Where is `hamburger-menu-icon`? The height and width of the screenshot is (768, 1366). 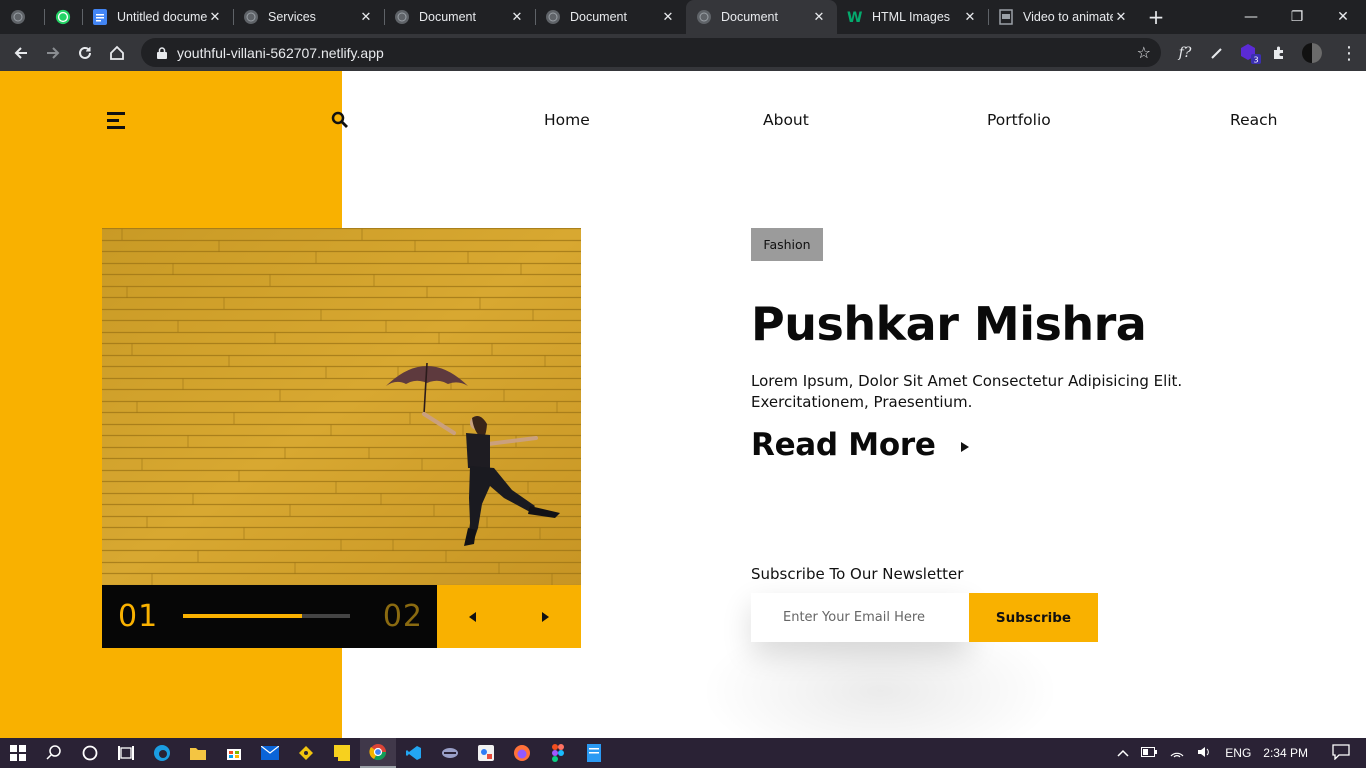
hamburger-menu-icon is located at coordinates (116, 120).